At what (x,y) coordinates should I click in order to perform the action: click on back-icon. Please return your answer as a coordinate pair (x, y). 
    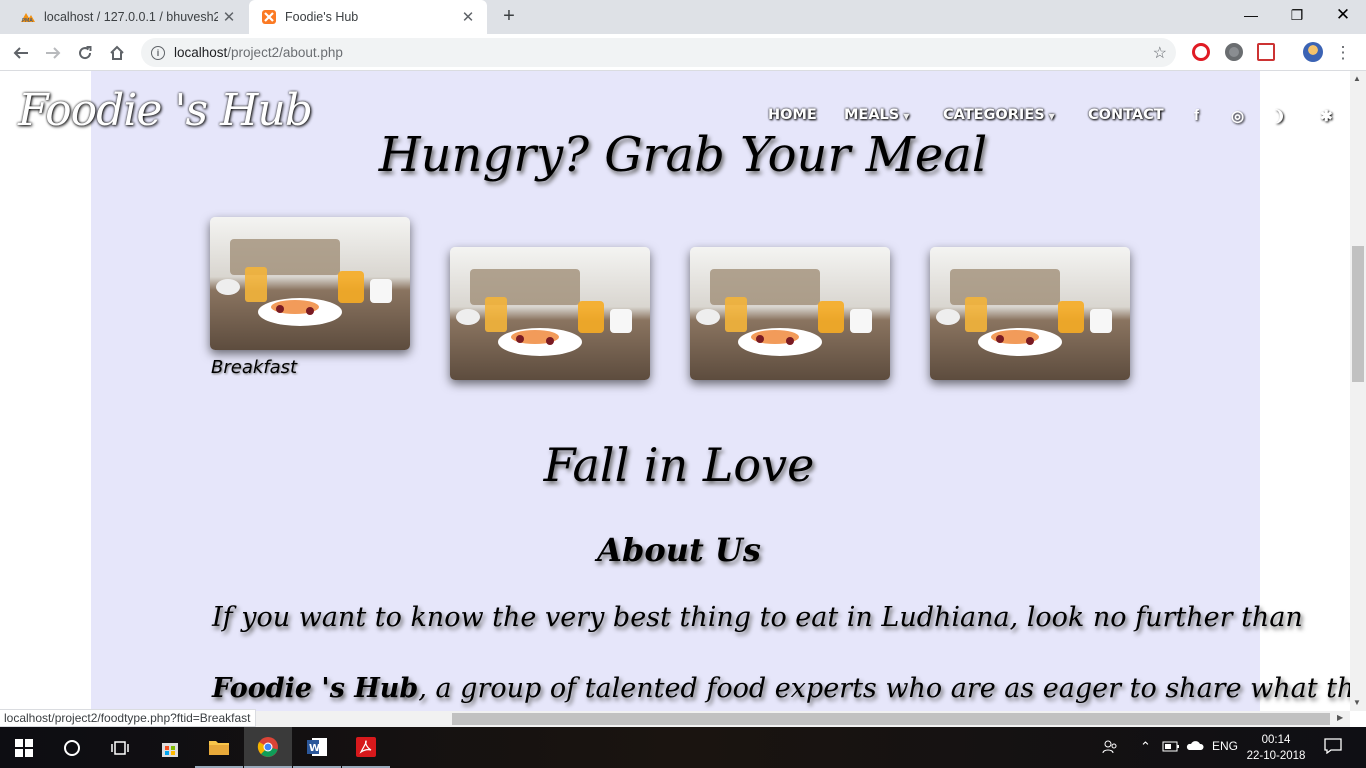
    Looking at the image, I should click on (21, 53).